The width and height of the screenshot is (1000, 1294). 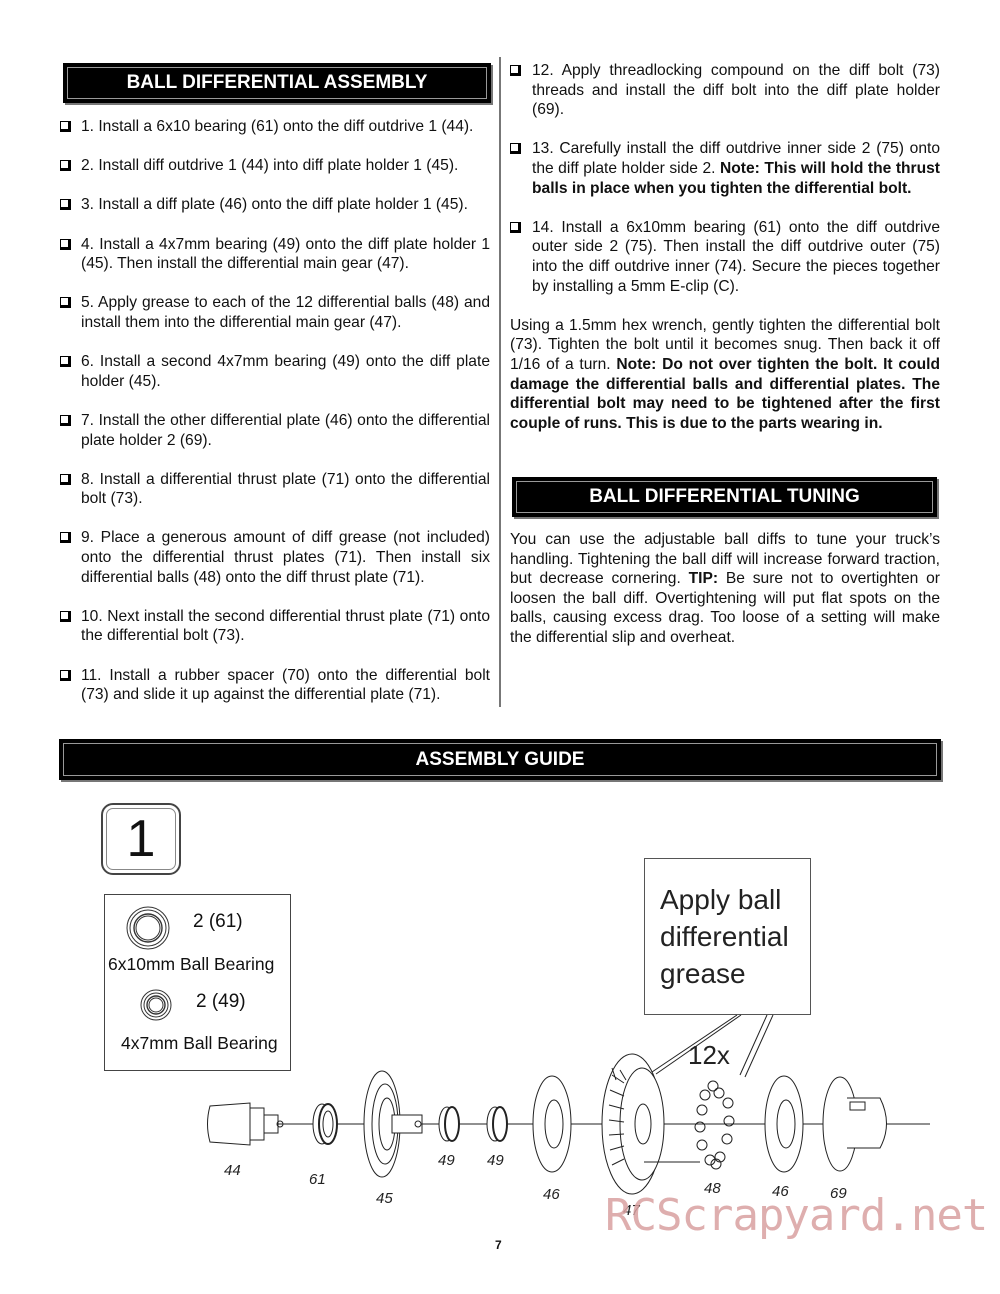 I want to click on part-label: 46, so click(x=551, y=1194).